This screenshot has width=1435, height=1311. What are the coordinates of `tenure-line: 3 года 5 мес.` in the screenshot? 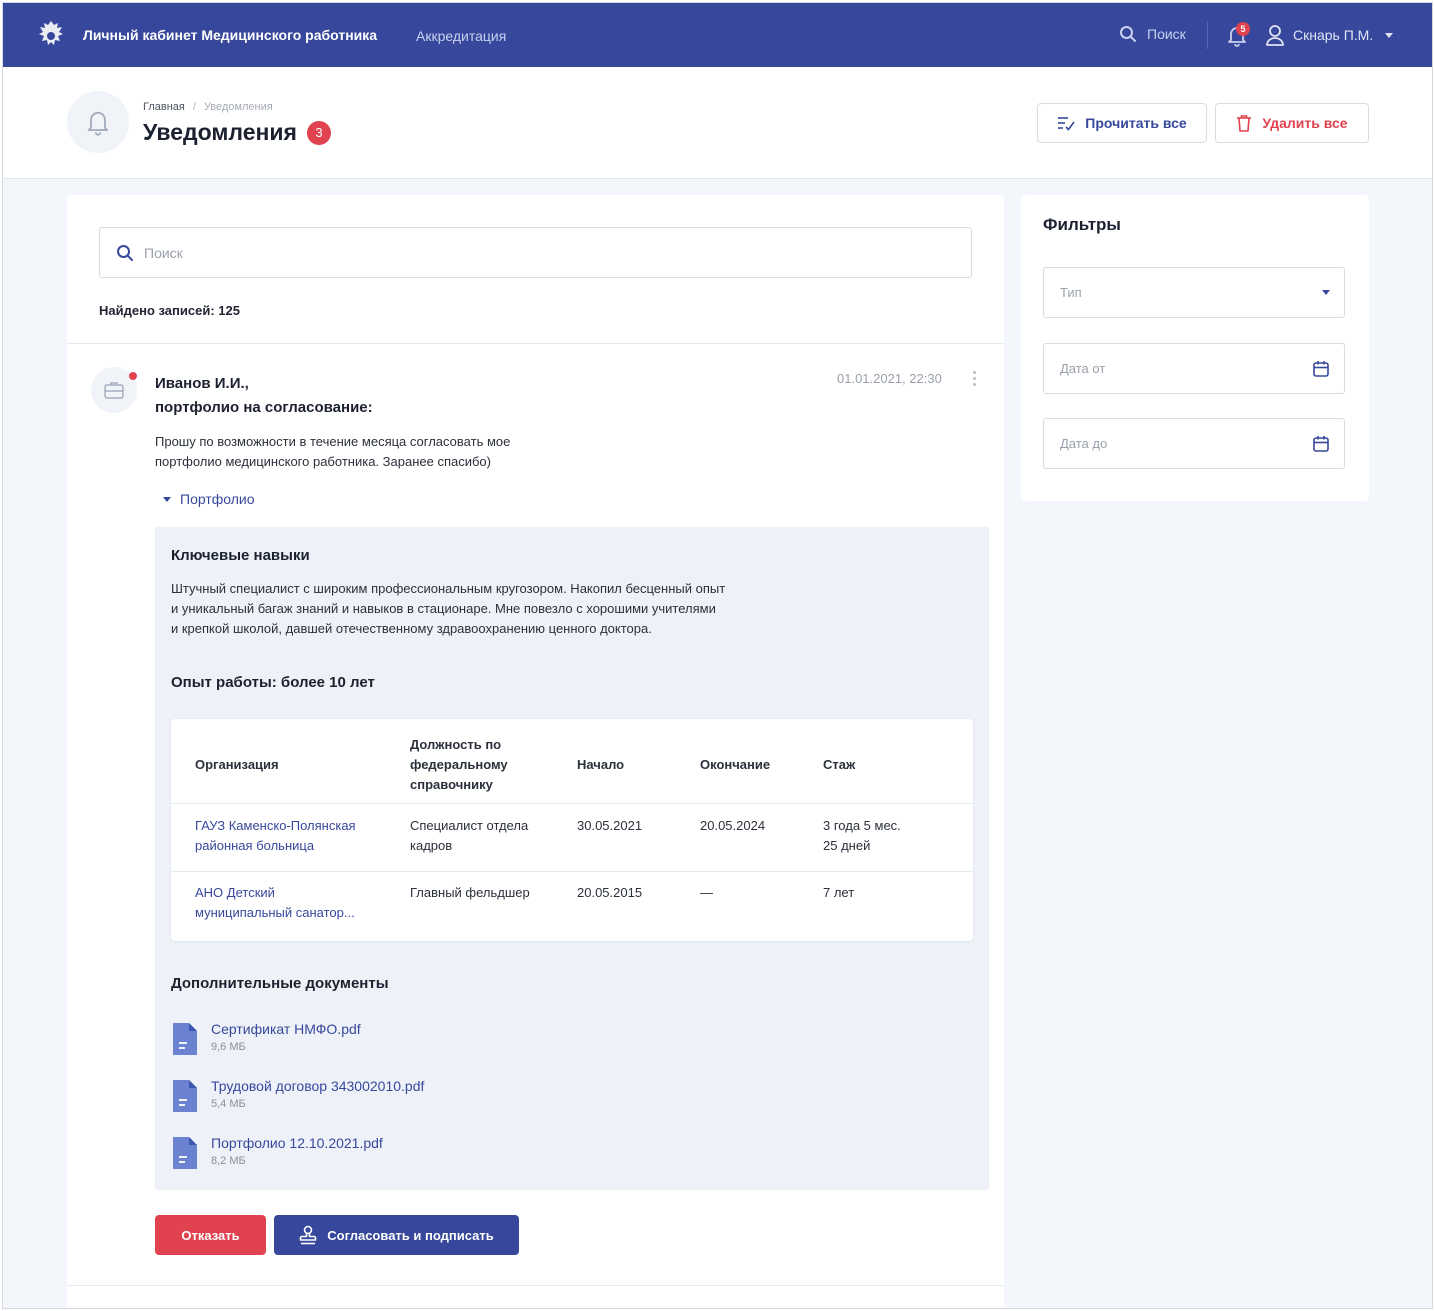 It's located at (862, 825).